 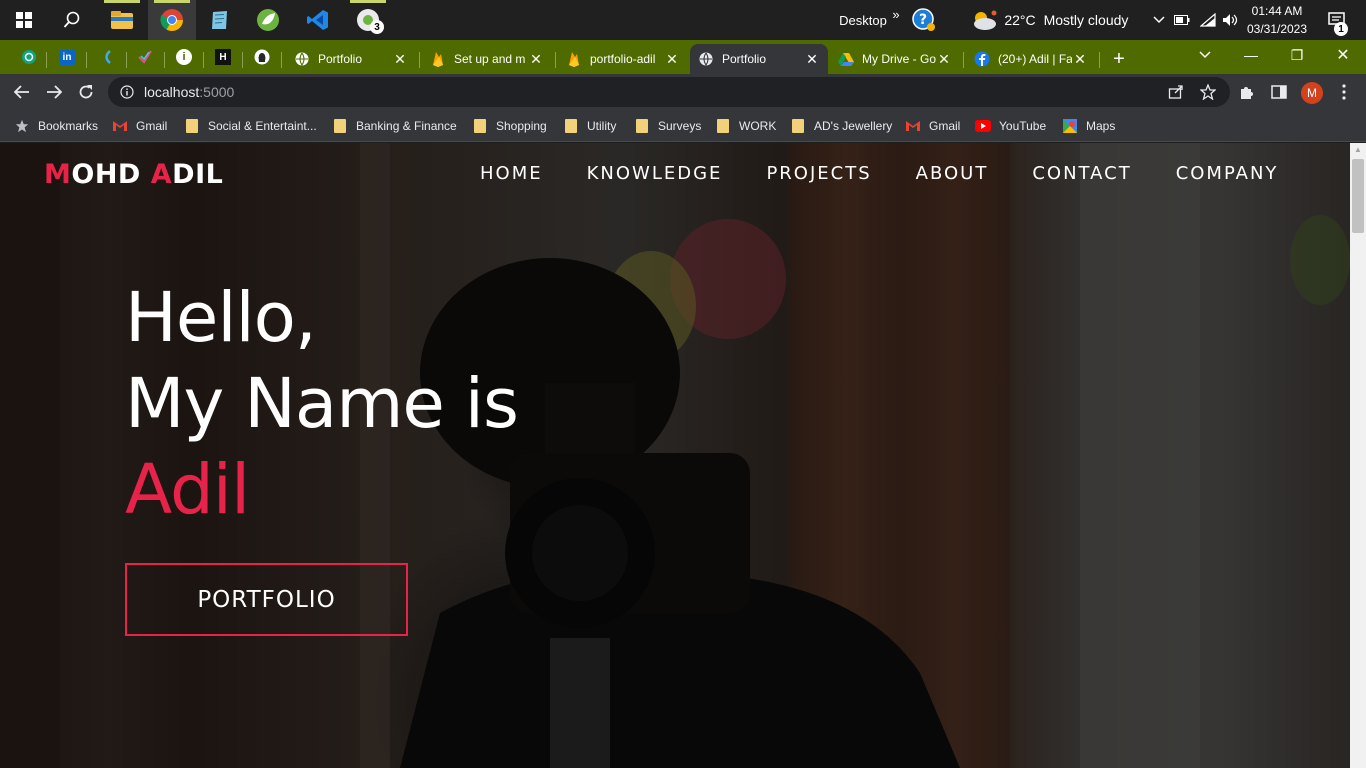 What do you see at coordinates (1279, 92) in the screenshot?
I see `side-panel-icon` at bounding box center [1279, 92].